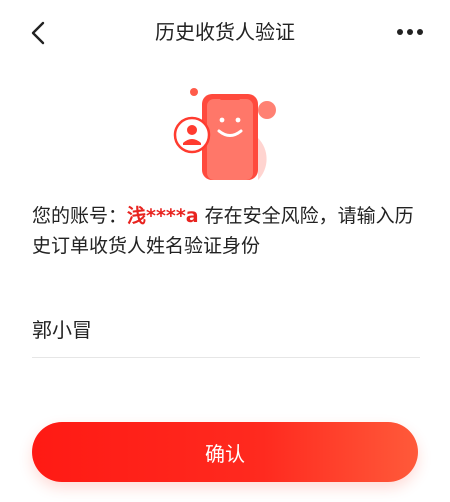 This screenshot has height=502, width=450. I want to click on phone-avatar-illustration, so click(225, 130).